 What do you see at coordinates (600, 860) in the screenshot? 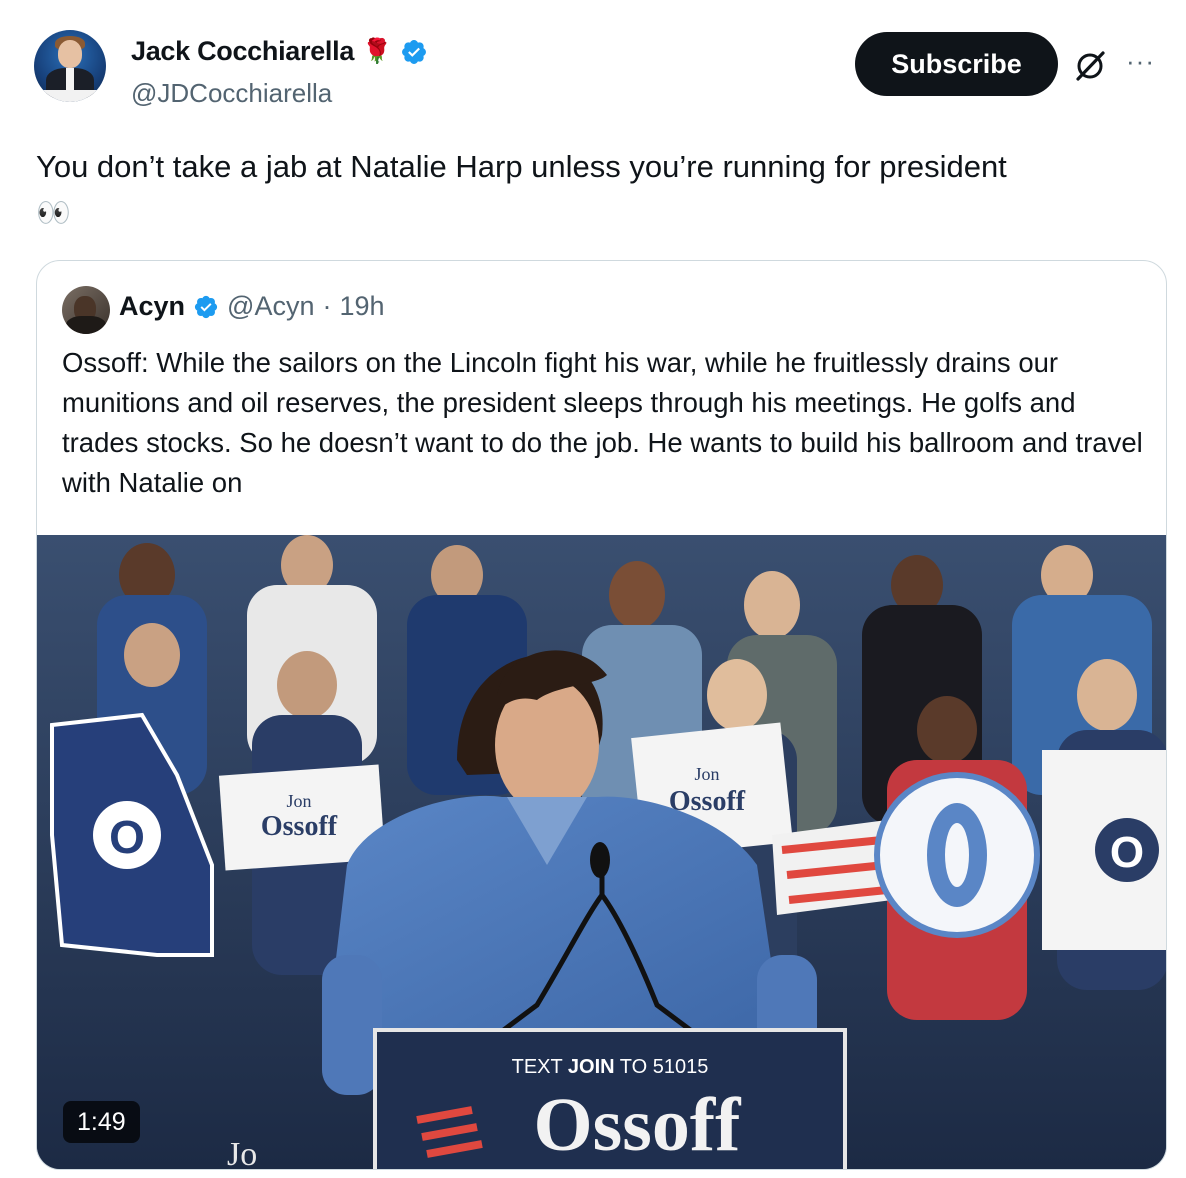
I see `mic-head` at bounding box center [600, 860].